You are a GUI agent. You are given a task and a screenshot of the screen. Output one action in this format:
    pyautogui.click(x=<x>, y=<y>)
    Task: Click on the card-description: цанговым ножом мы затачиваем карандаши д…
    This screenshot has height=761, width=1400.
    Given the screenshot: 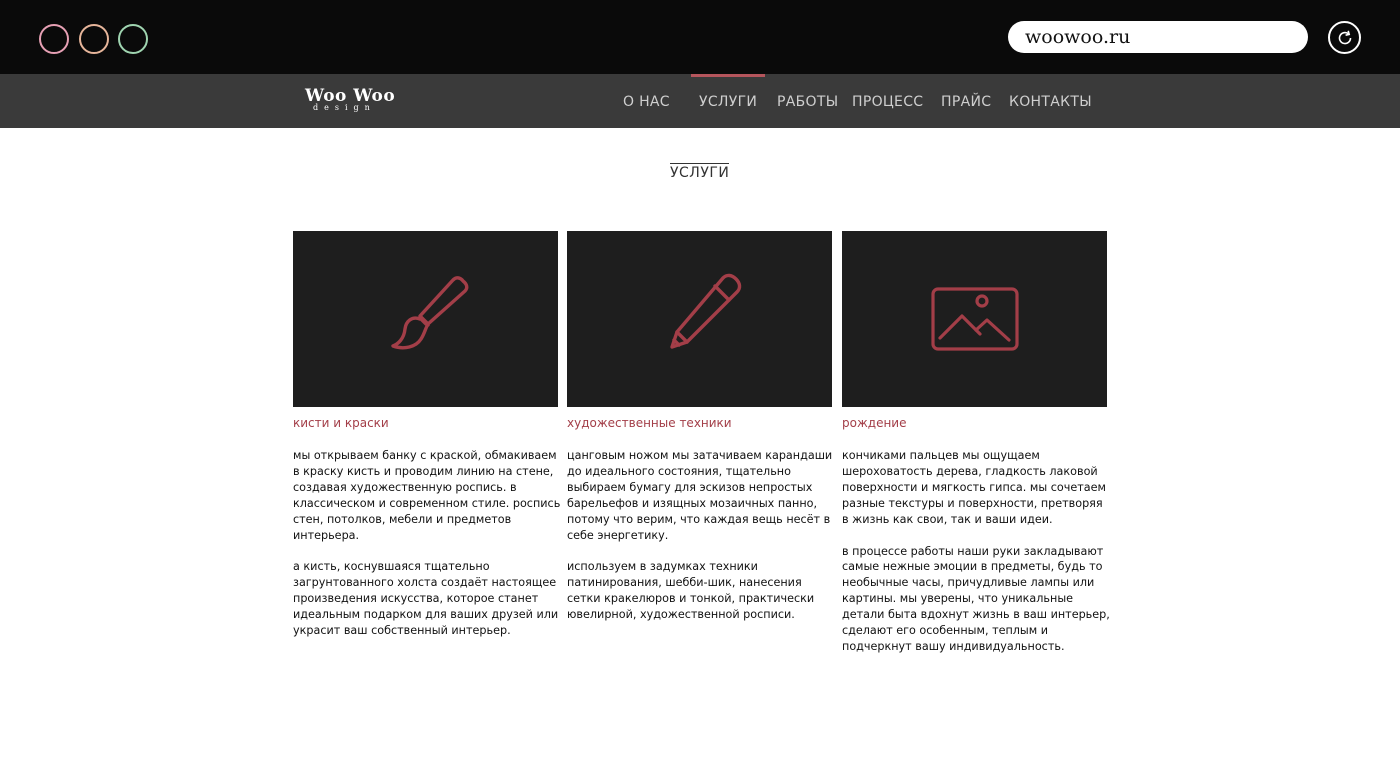 What is the action you would take?
    pyautogui.click(x=701, y=535)
    